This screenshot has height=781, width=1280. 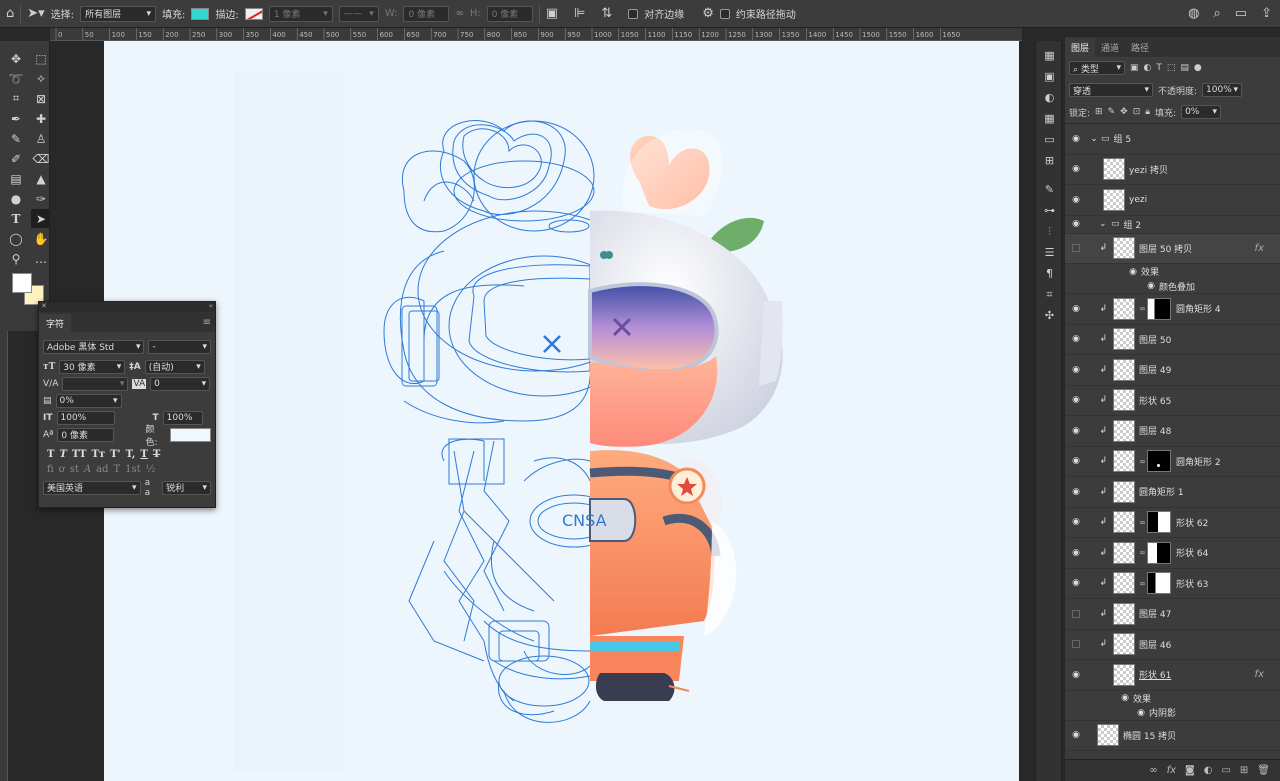 I want to click on swatches-icon: ▦, so click(x=1049, y=118).